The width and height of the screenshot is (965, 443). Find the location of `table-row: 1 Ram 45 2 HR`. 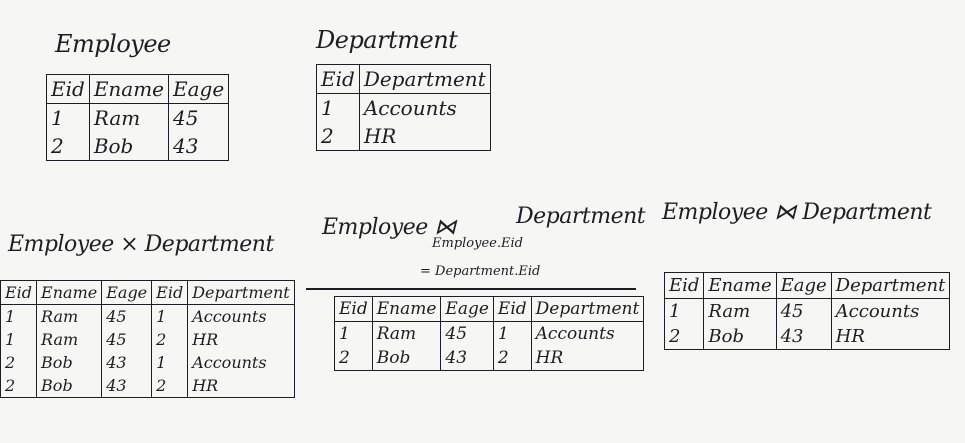

table-row: 1 Ram 45 2 HR is located at coordinates (147, 339).